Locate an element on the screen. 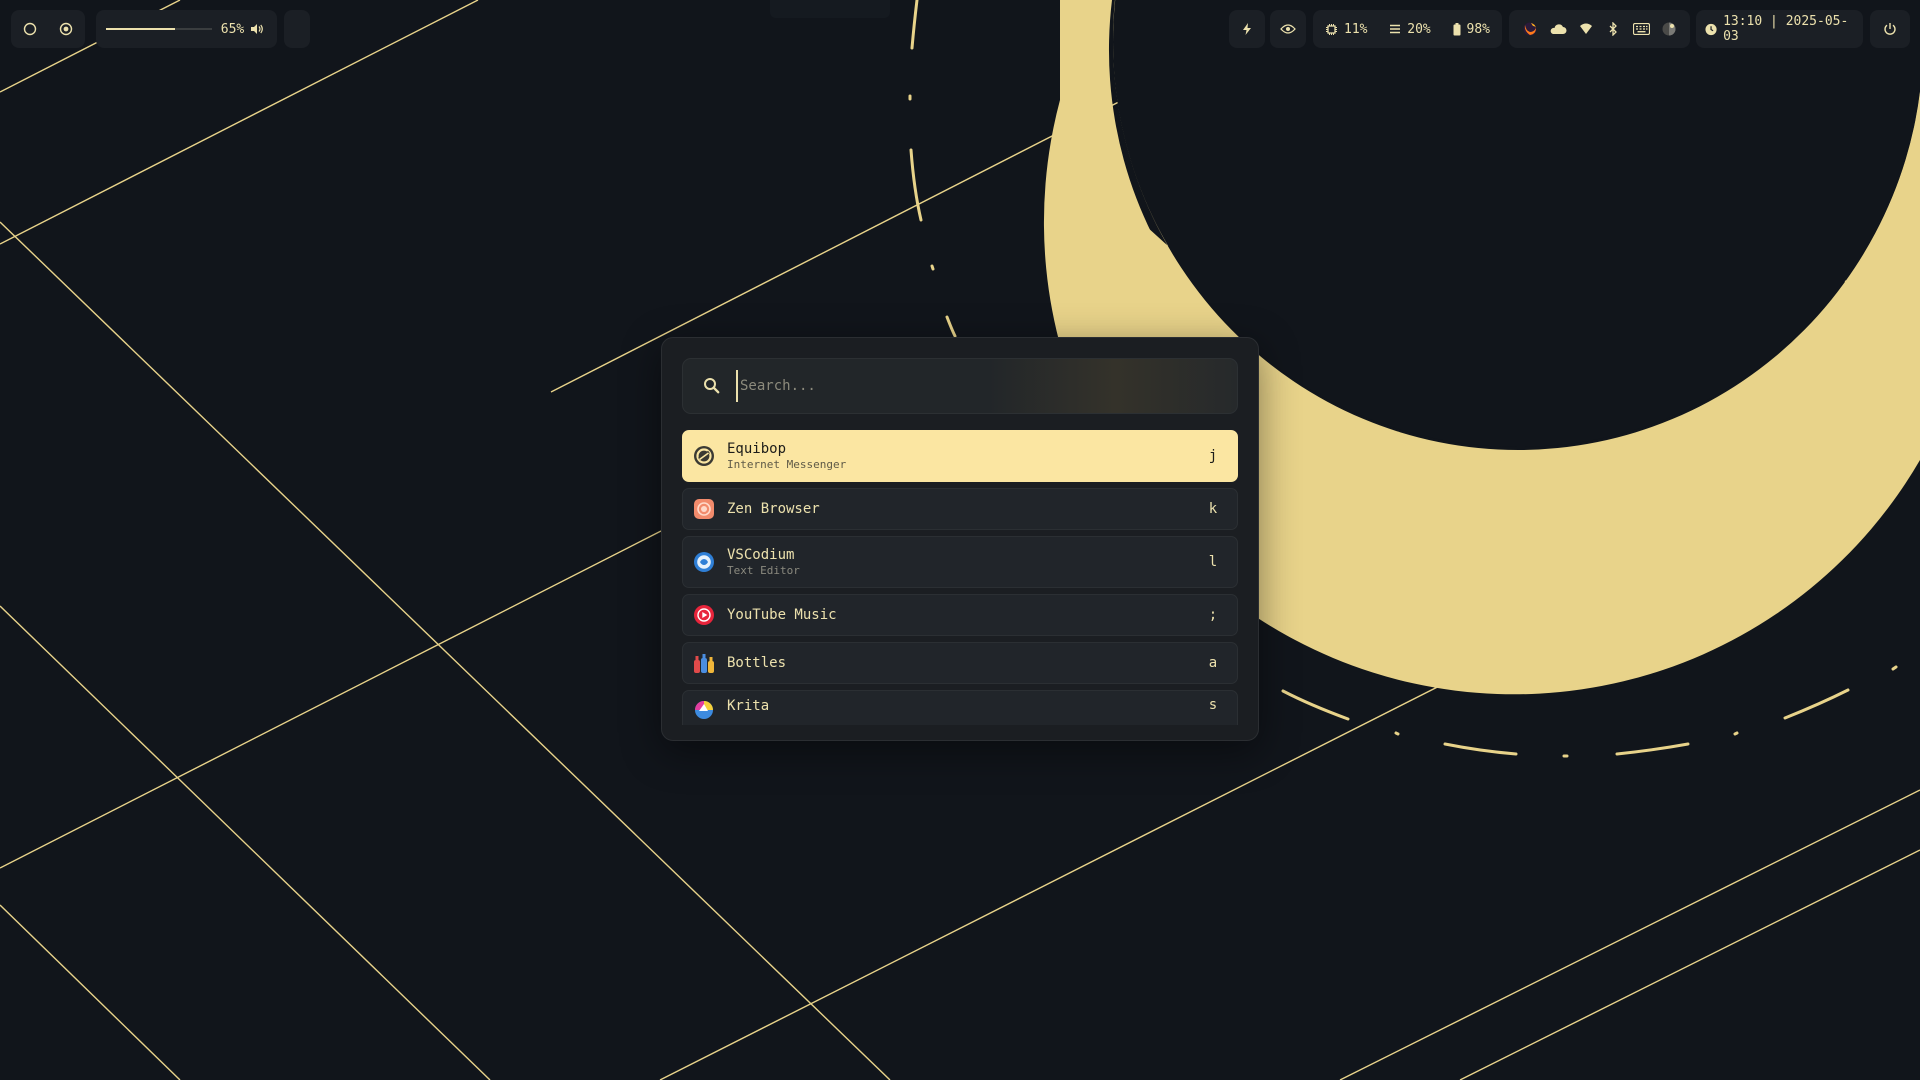  battery-value: 98% is located at coordinates (1478, 29).